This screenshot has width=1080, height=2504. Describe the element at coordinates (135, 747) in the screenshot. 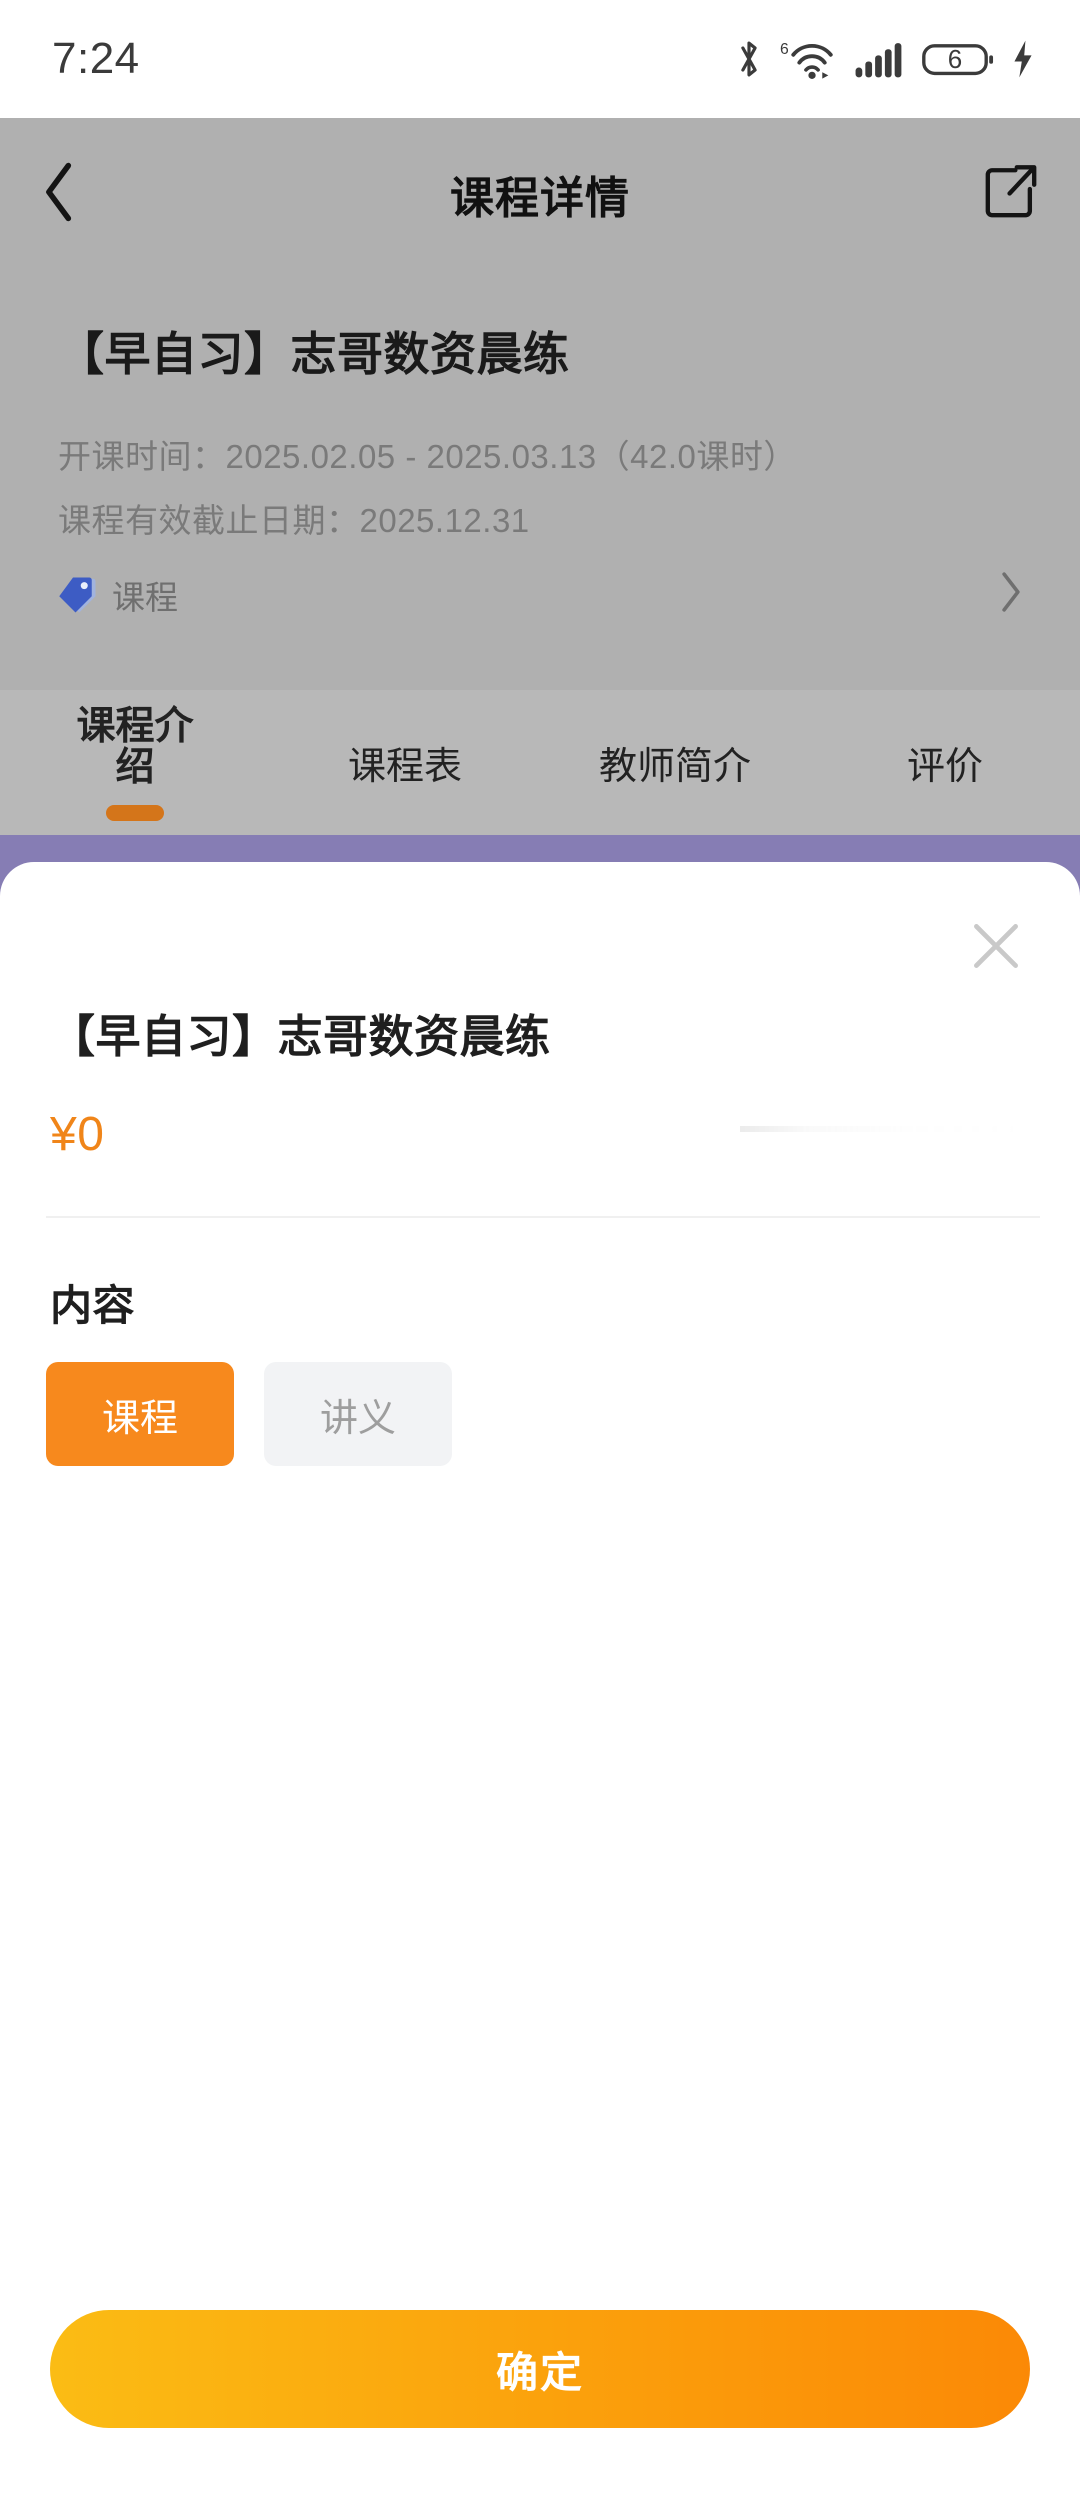

I see `tab-label: 课程介绍` at that location.